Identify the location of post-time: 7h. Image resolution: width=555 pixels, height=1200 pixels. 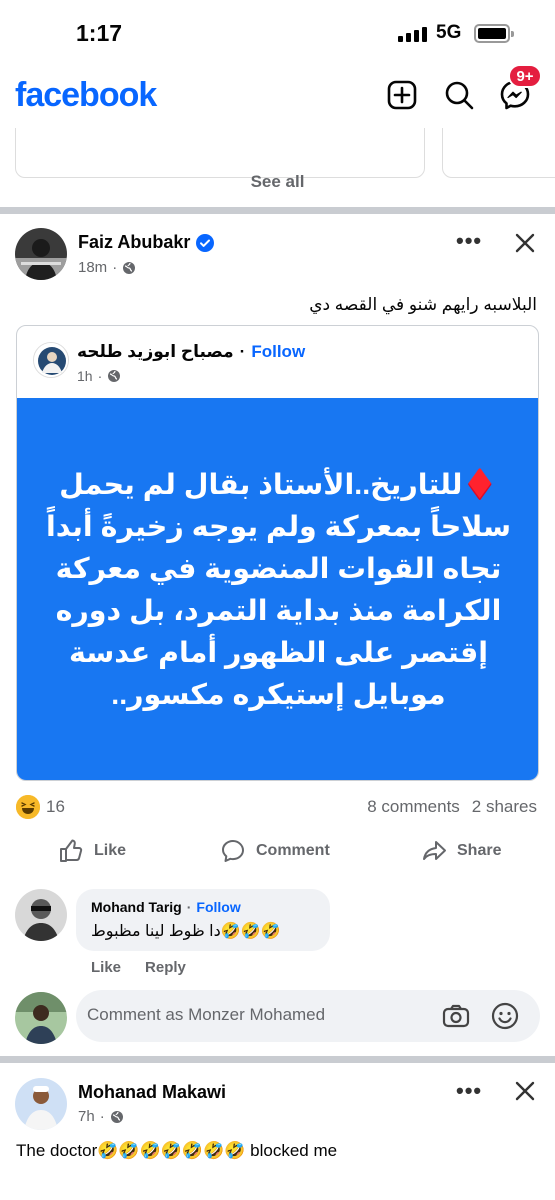
(86, 1116).